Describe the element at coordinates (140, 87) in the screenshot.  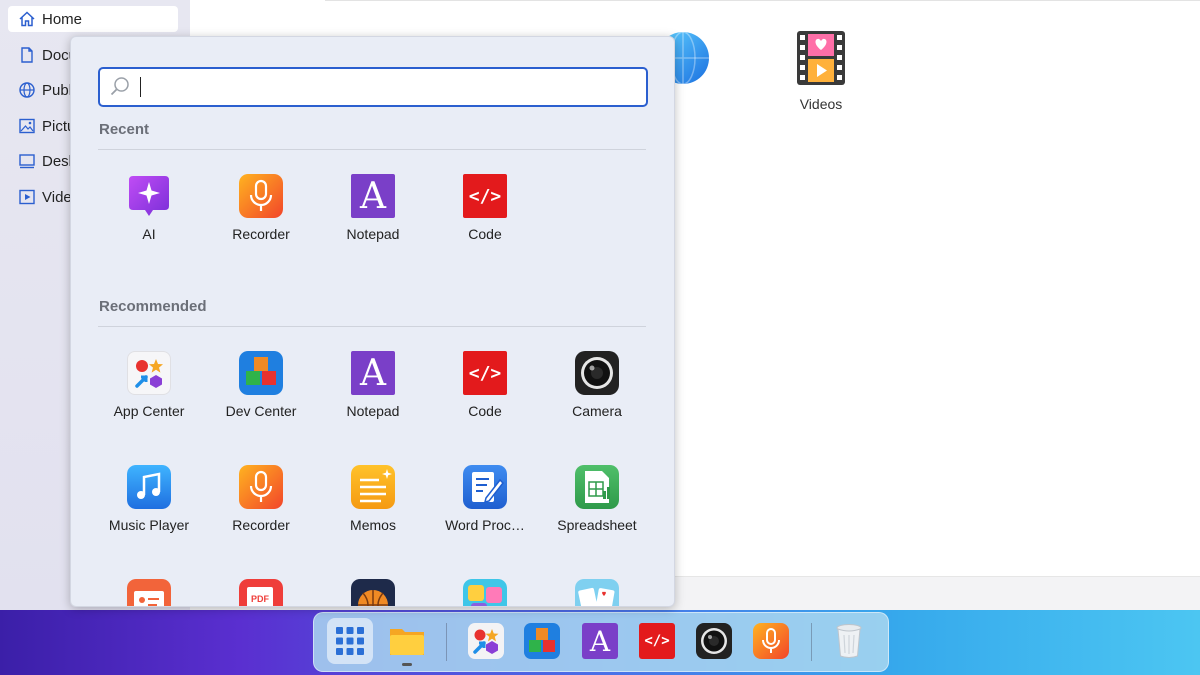
I see `text-caret` at that location.